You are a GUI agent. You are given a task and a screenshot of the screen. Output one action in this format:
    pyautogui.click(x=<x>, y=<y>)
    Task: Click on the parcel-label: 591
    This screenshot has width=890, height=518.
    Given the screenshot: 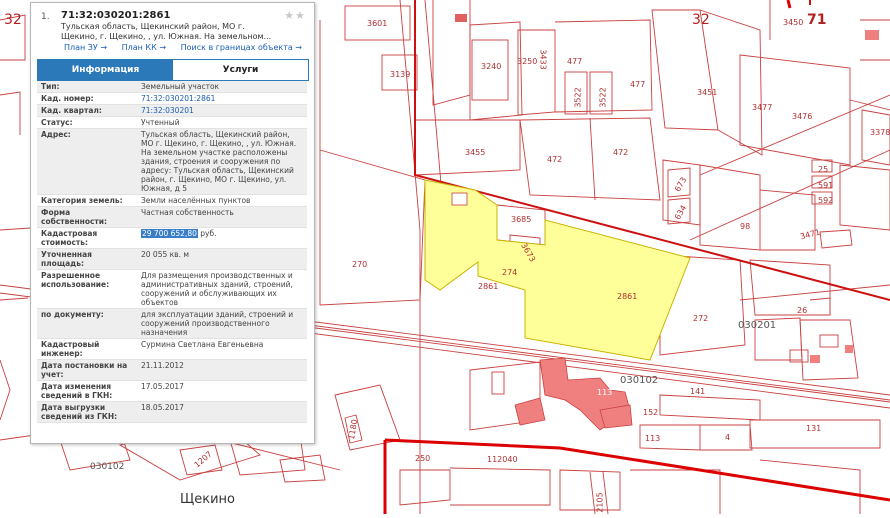 What is the action you would take?
    pyautogui.click(x=826, y=185)
    